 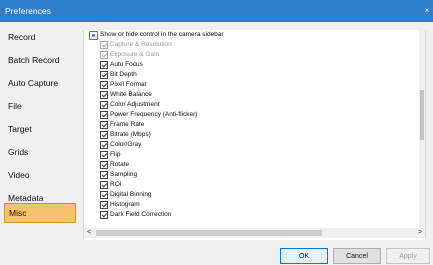 What do you see at coordinates (422, 115) in the screenshot?
I see `vertical-scroll-thumb` at bounding box center [422, 115].